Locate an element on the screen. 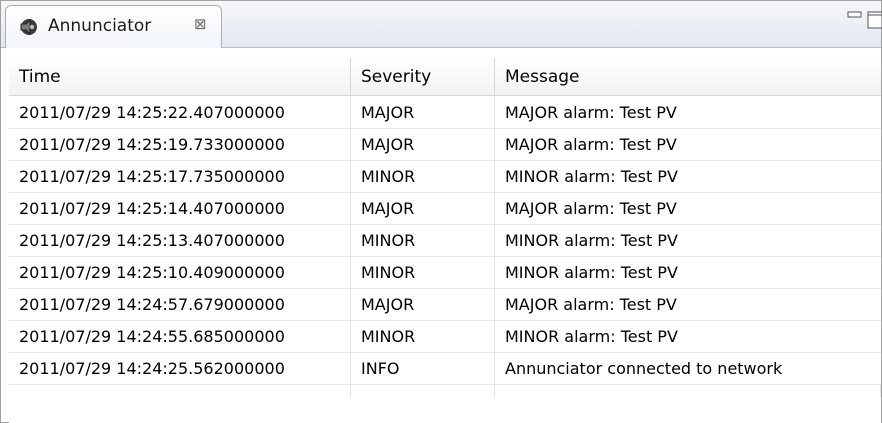 The image size is (882, 423). tab-strip: Annunciator ⊠ is located at coordinates (441, 24).